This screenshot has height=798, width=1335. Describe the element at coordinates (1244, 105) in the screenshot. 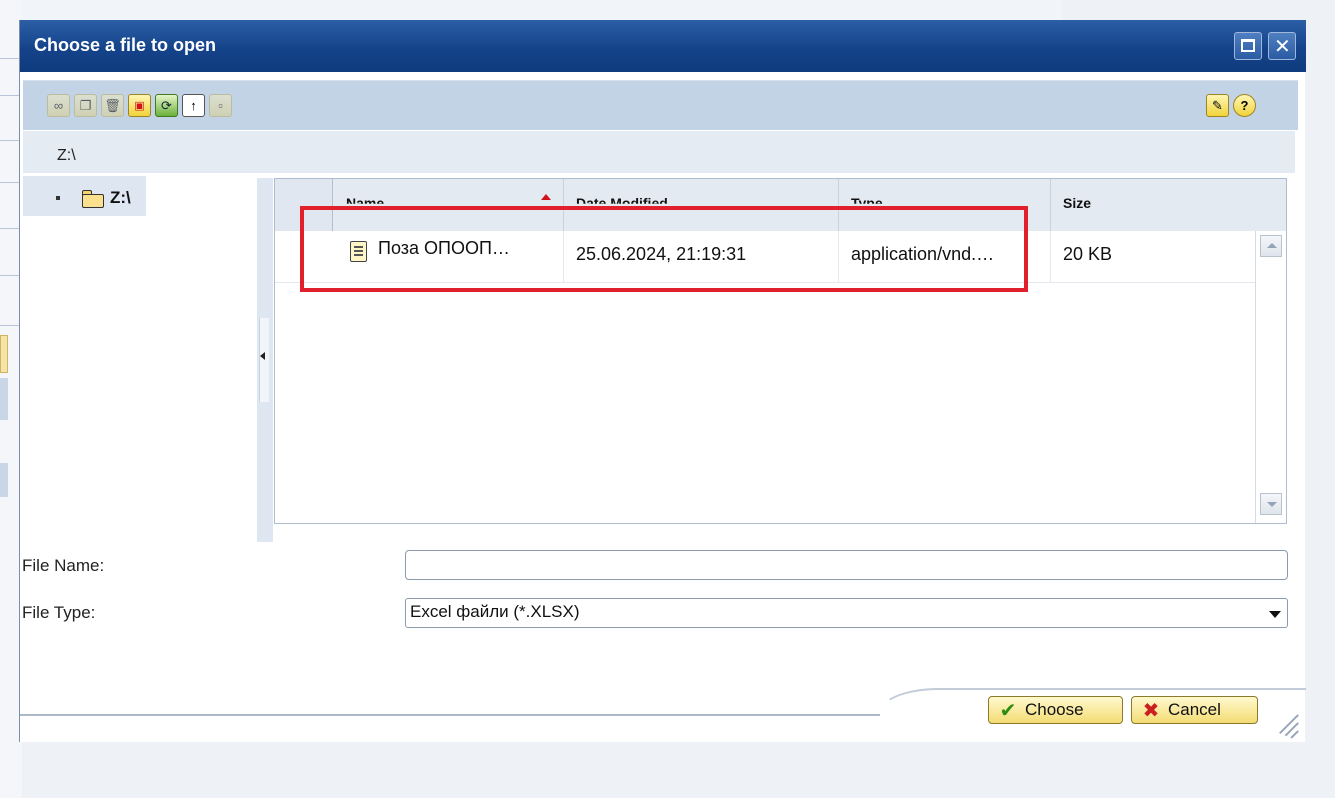

I see `help-icon: ?` at that location.